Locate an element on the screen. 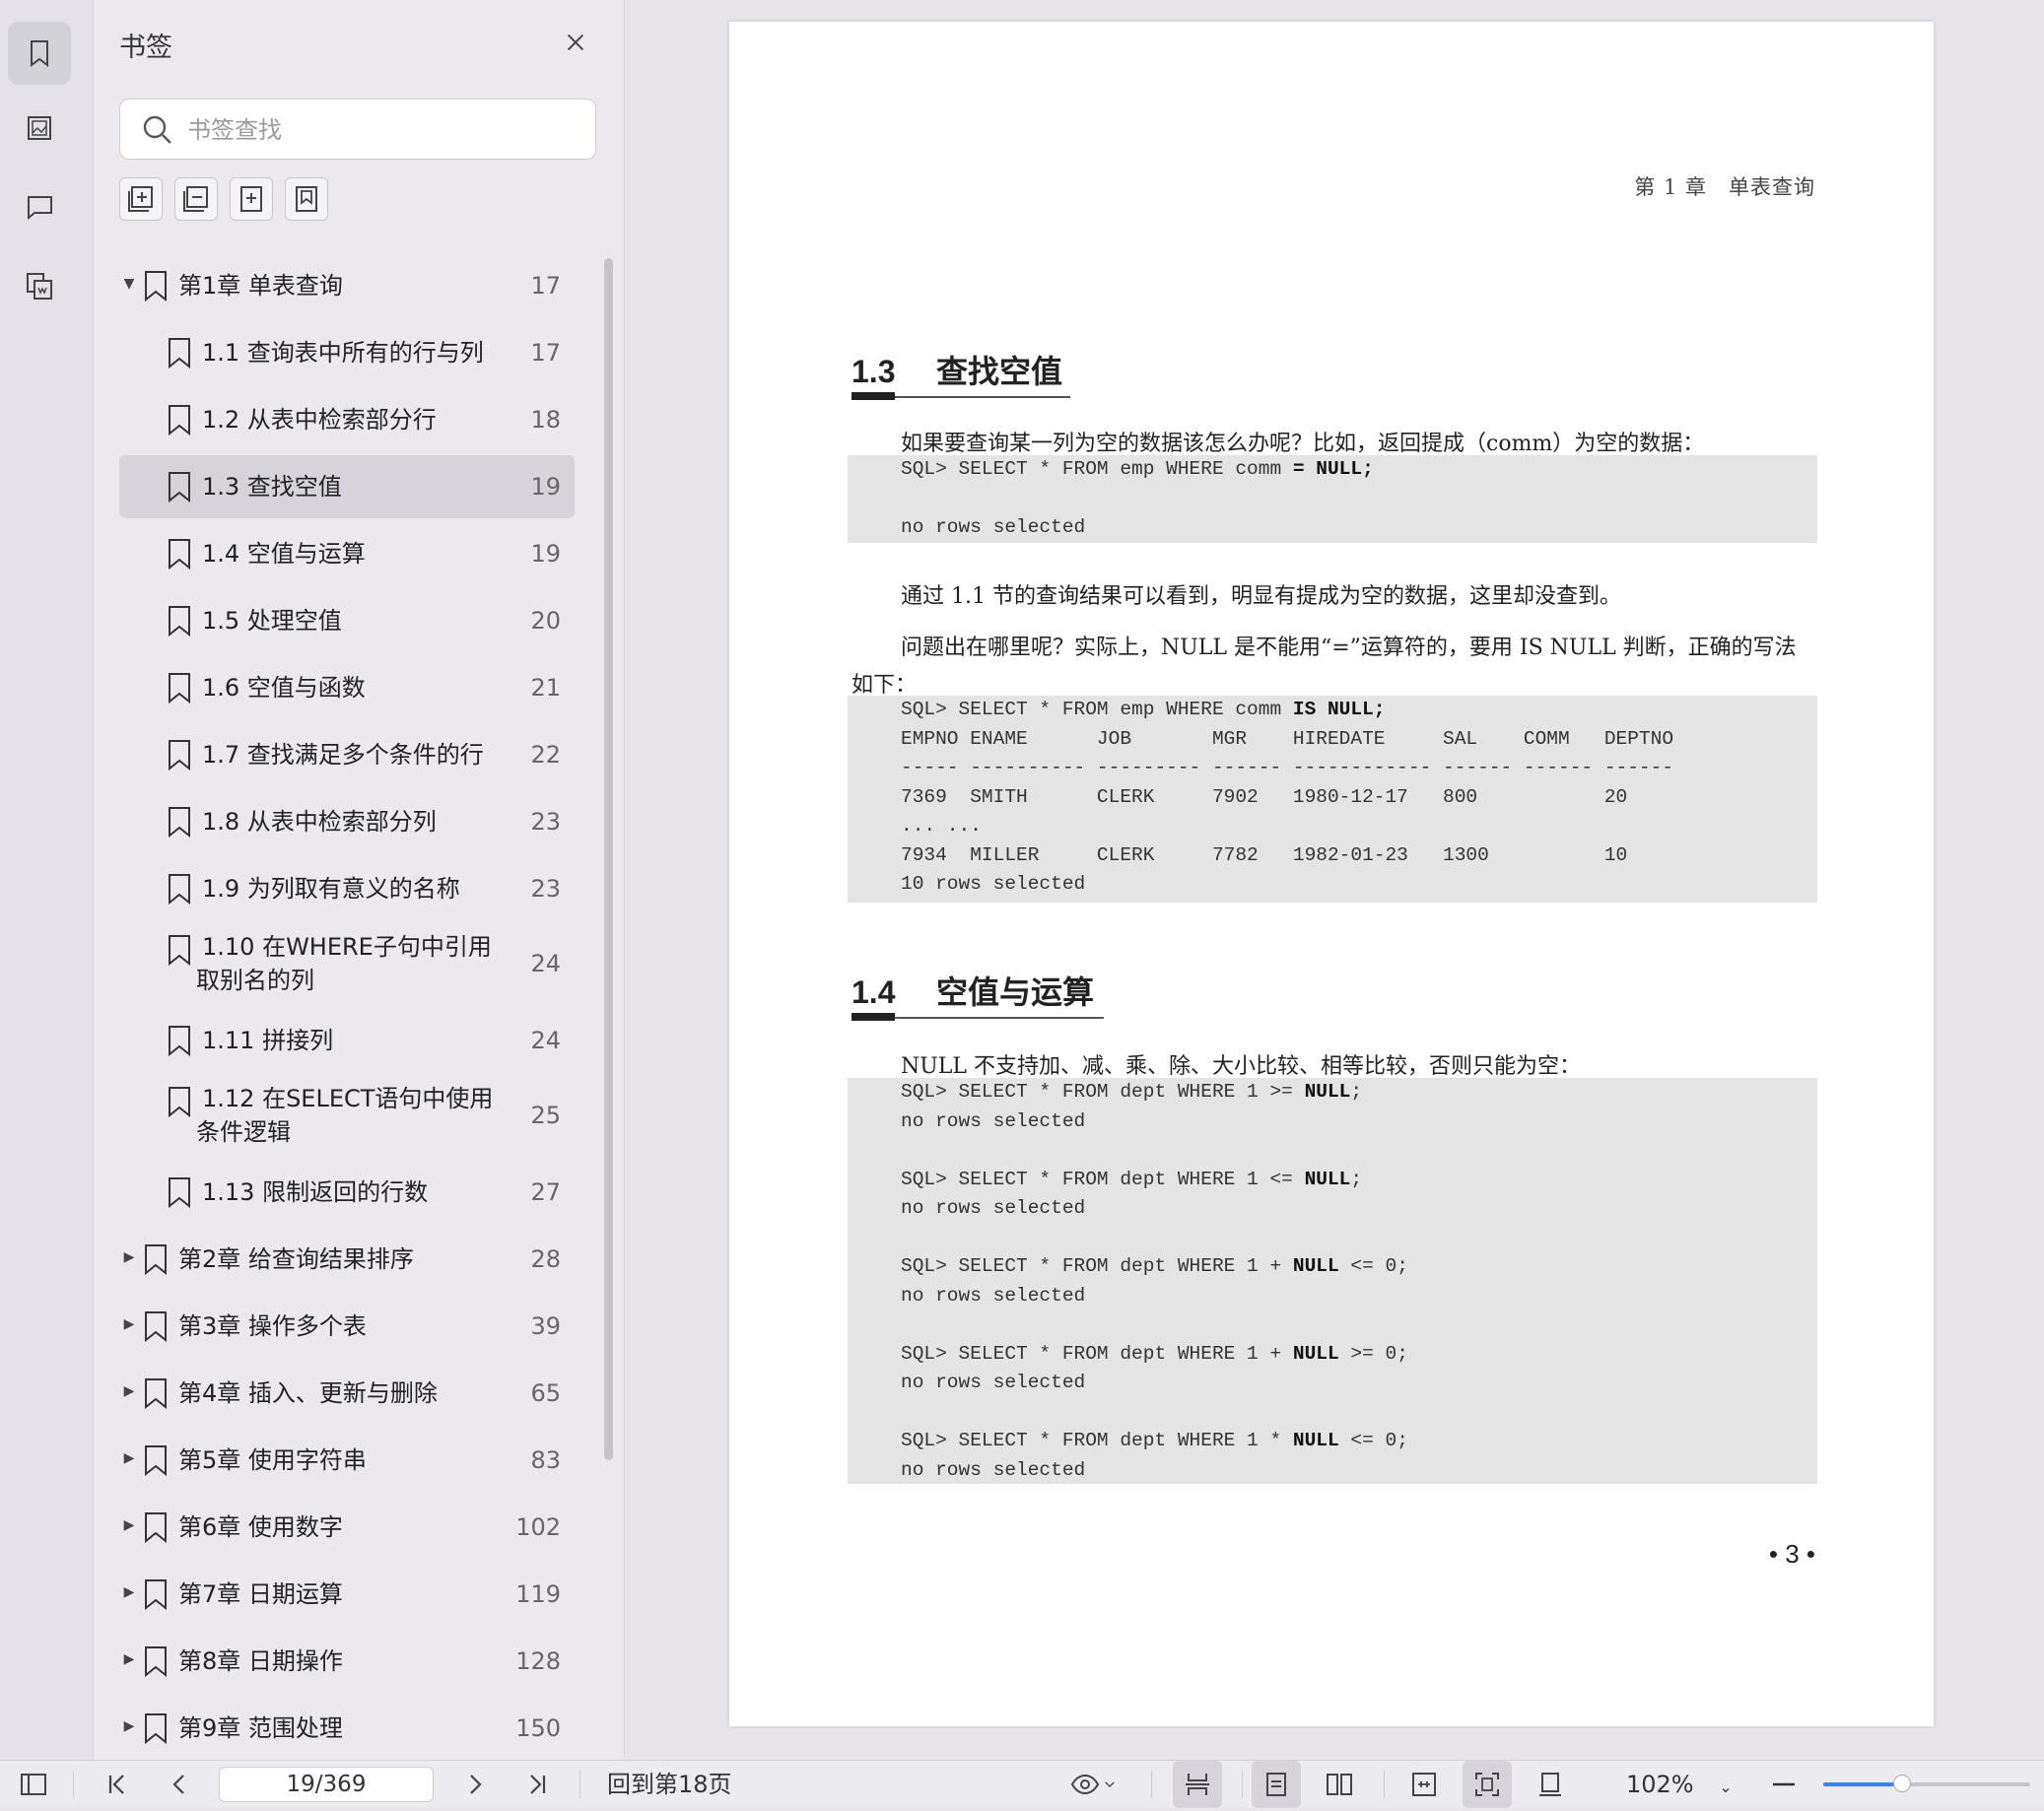 The height and width of the screenshot is (1811, 2044). bookmark-page-number: 21 is located at coordinates (545, 688).